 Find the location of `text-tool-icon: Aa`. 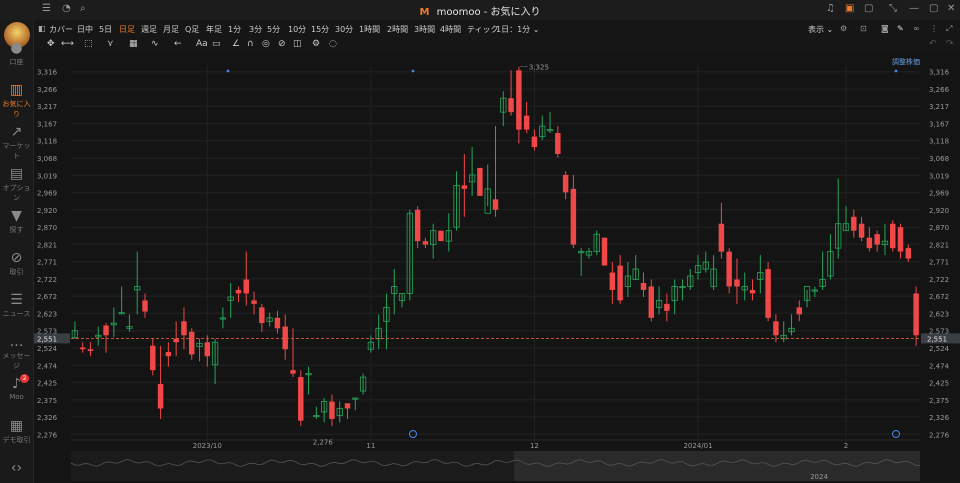

text-tool-icon: Aa is located at coordinates (202, 44).